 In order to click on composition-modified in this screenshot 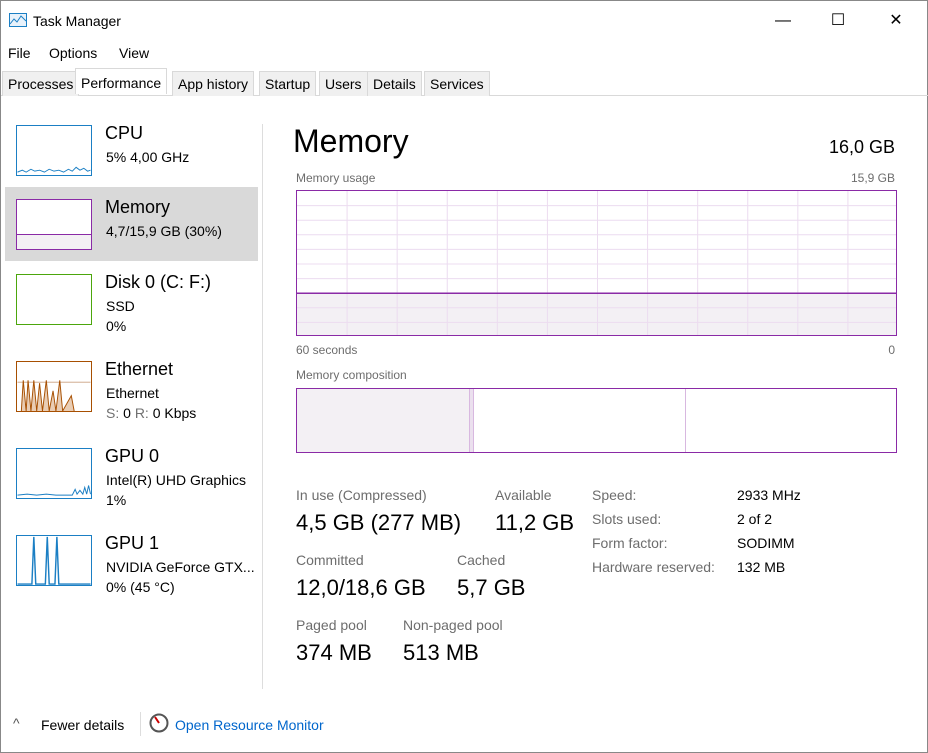, I will do `click(471, 420)`.